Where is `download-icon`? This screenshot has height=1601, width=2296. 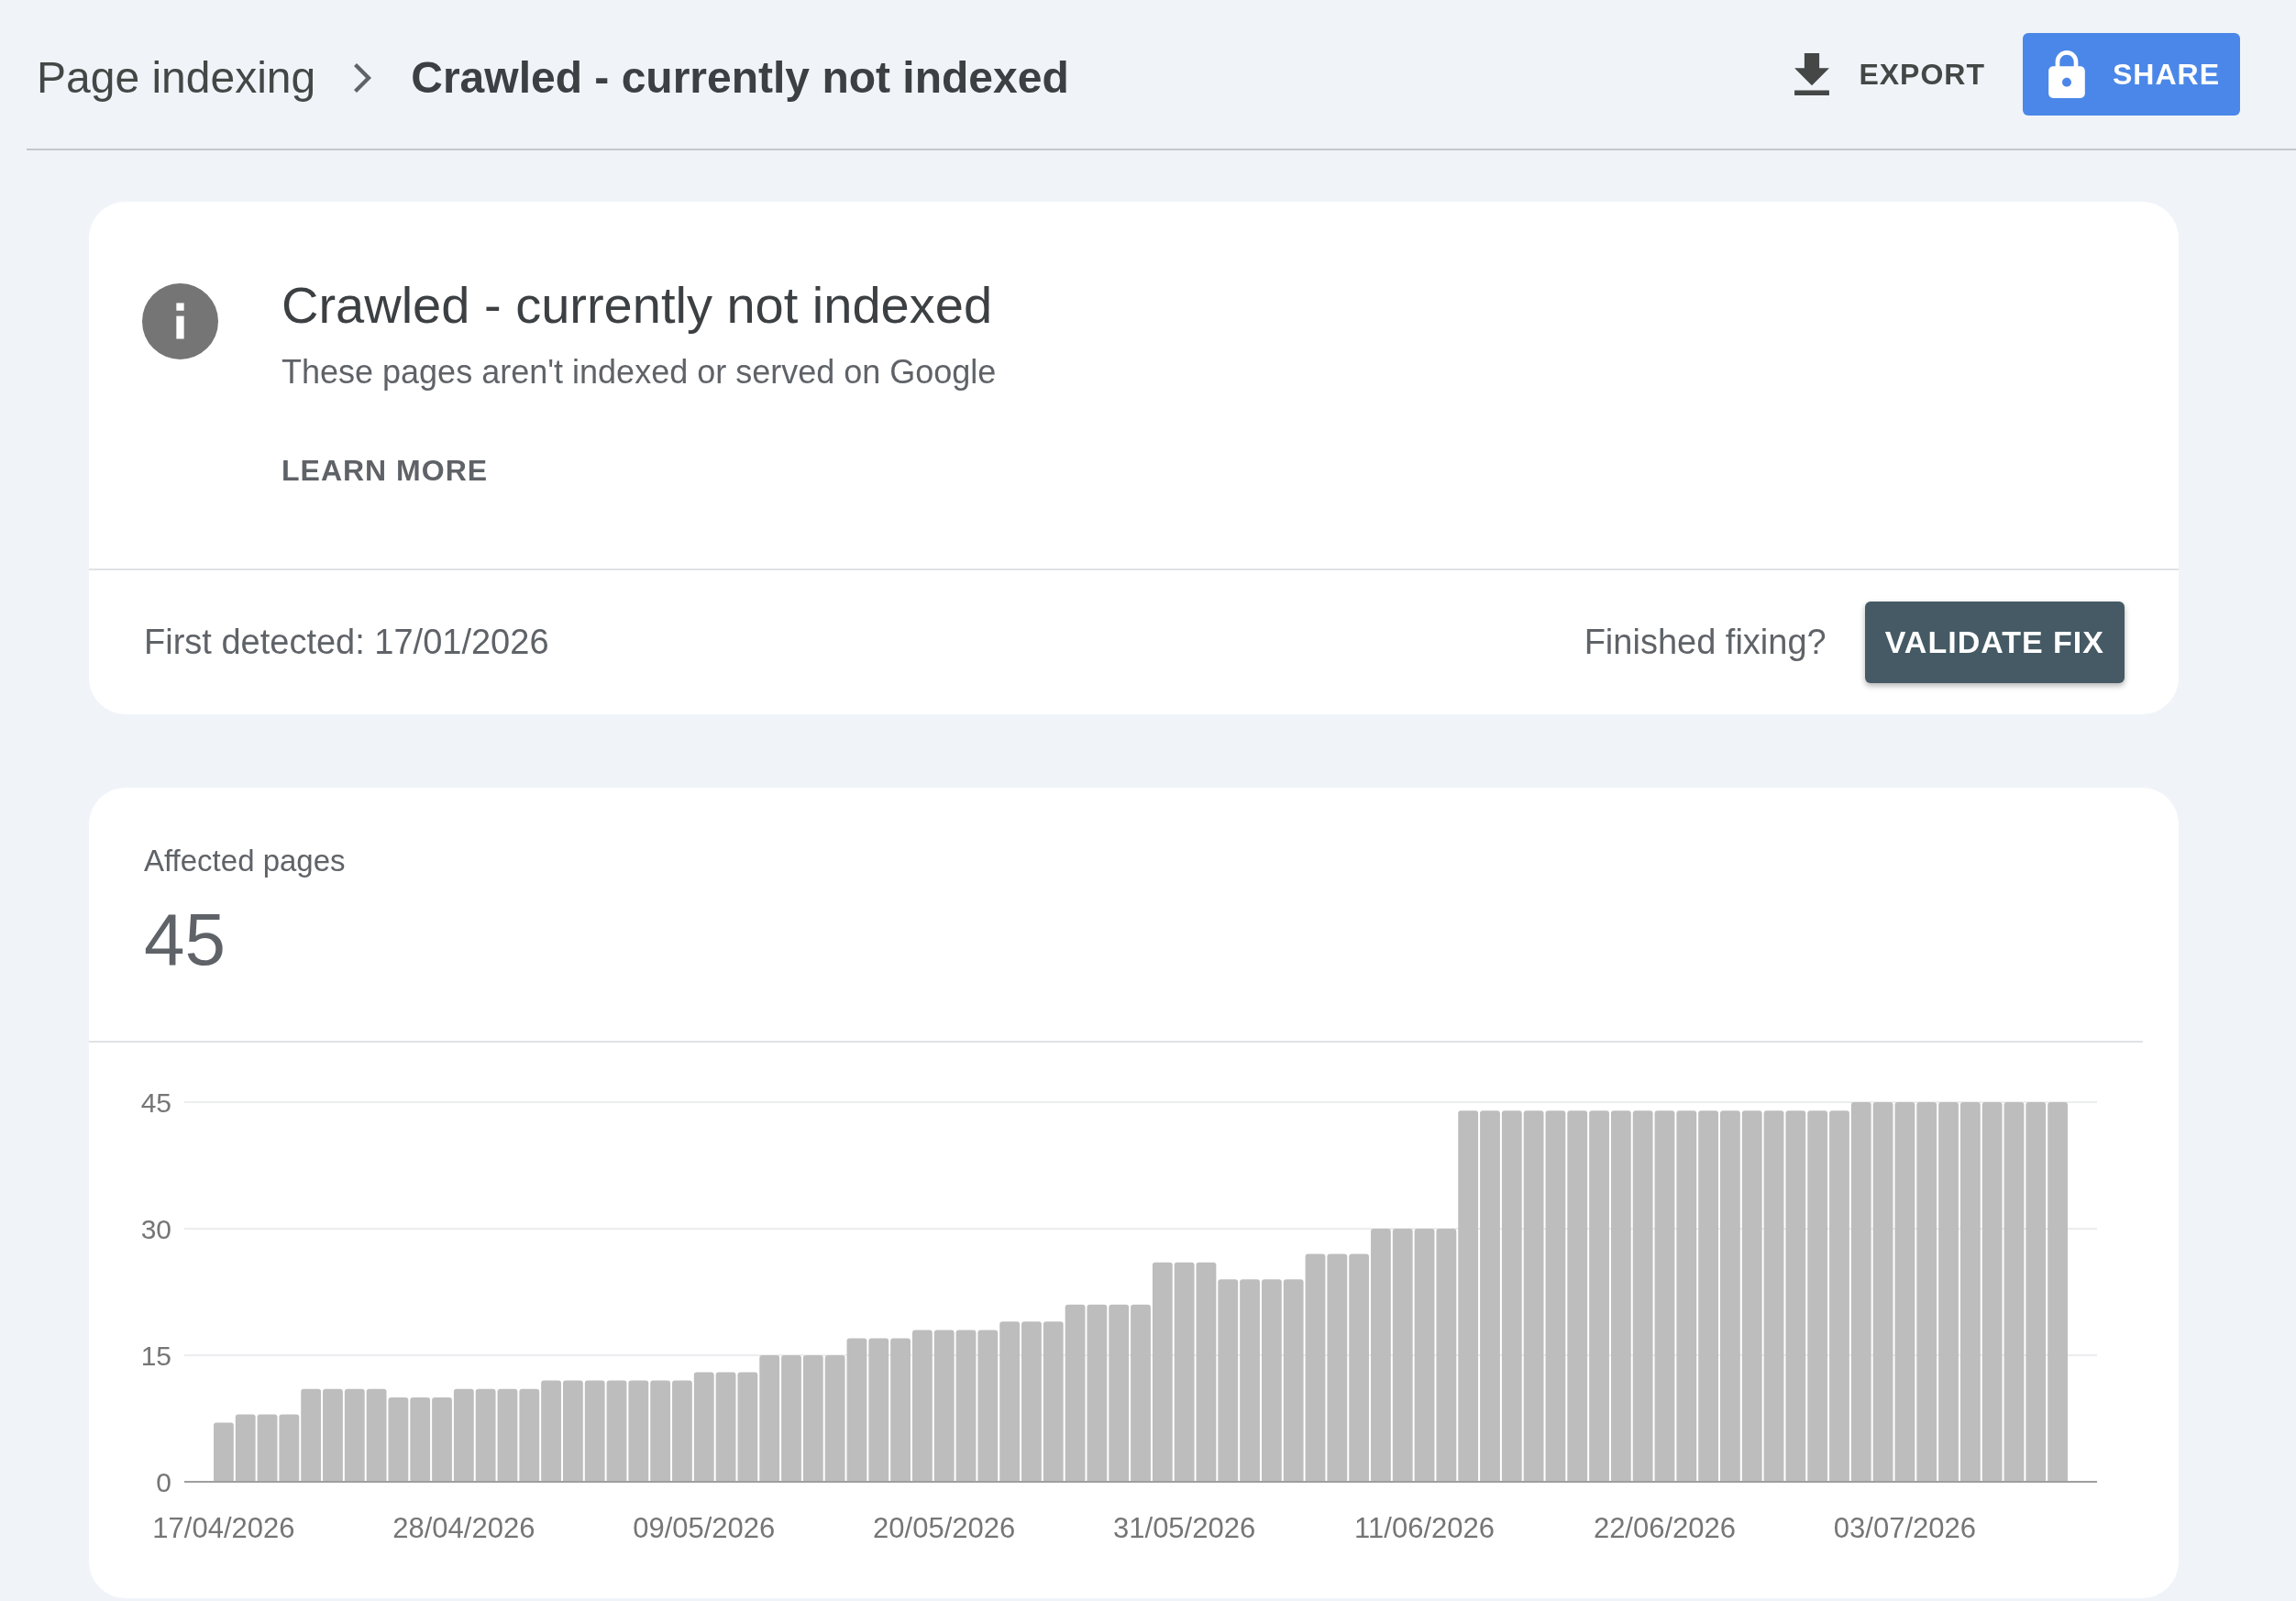
download-icon is located at coordinates (1812, 74).